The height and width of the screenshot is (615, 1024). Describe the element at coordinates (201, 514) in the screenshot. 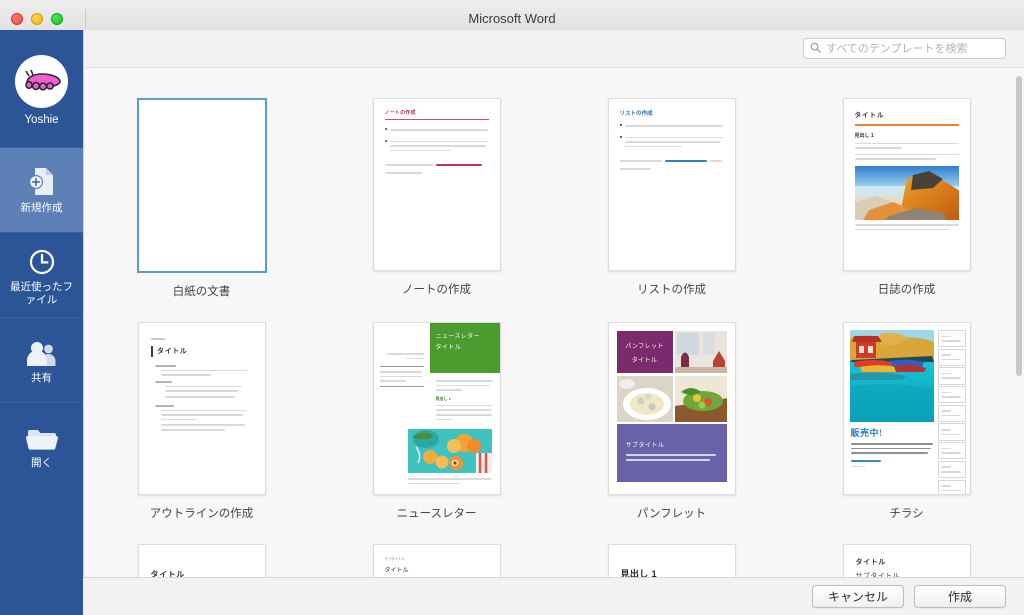

I see `template-label: アウトラインの作成` at that location.